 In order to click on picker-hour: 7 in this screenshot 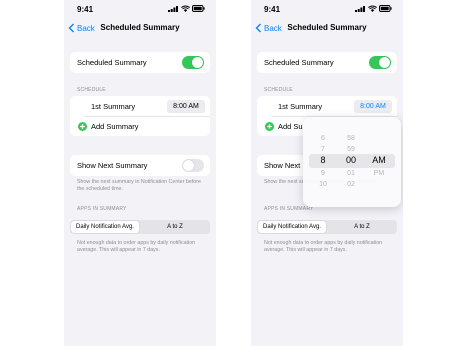, I will do `click(323, 149)`.